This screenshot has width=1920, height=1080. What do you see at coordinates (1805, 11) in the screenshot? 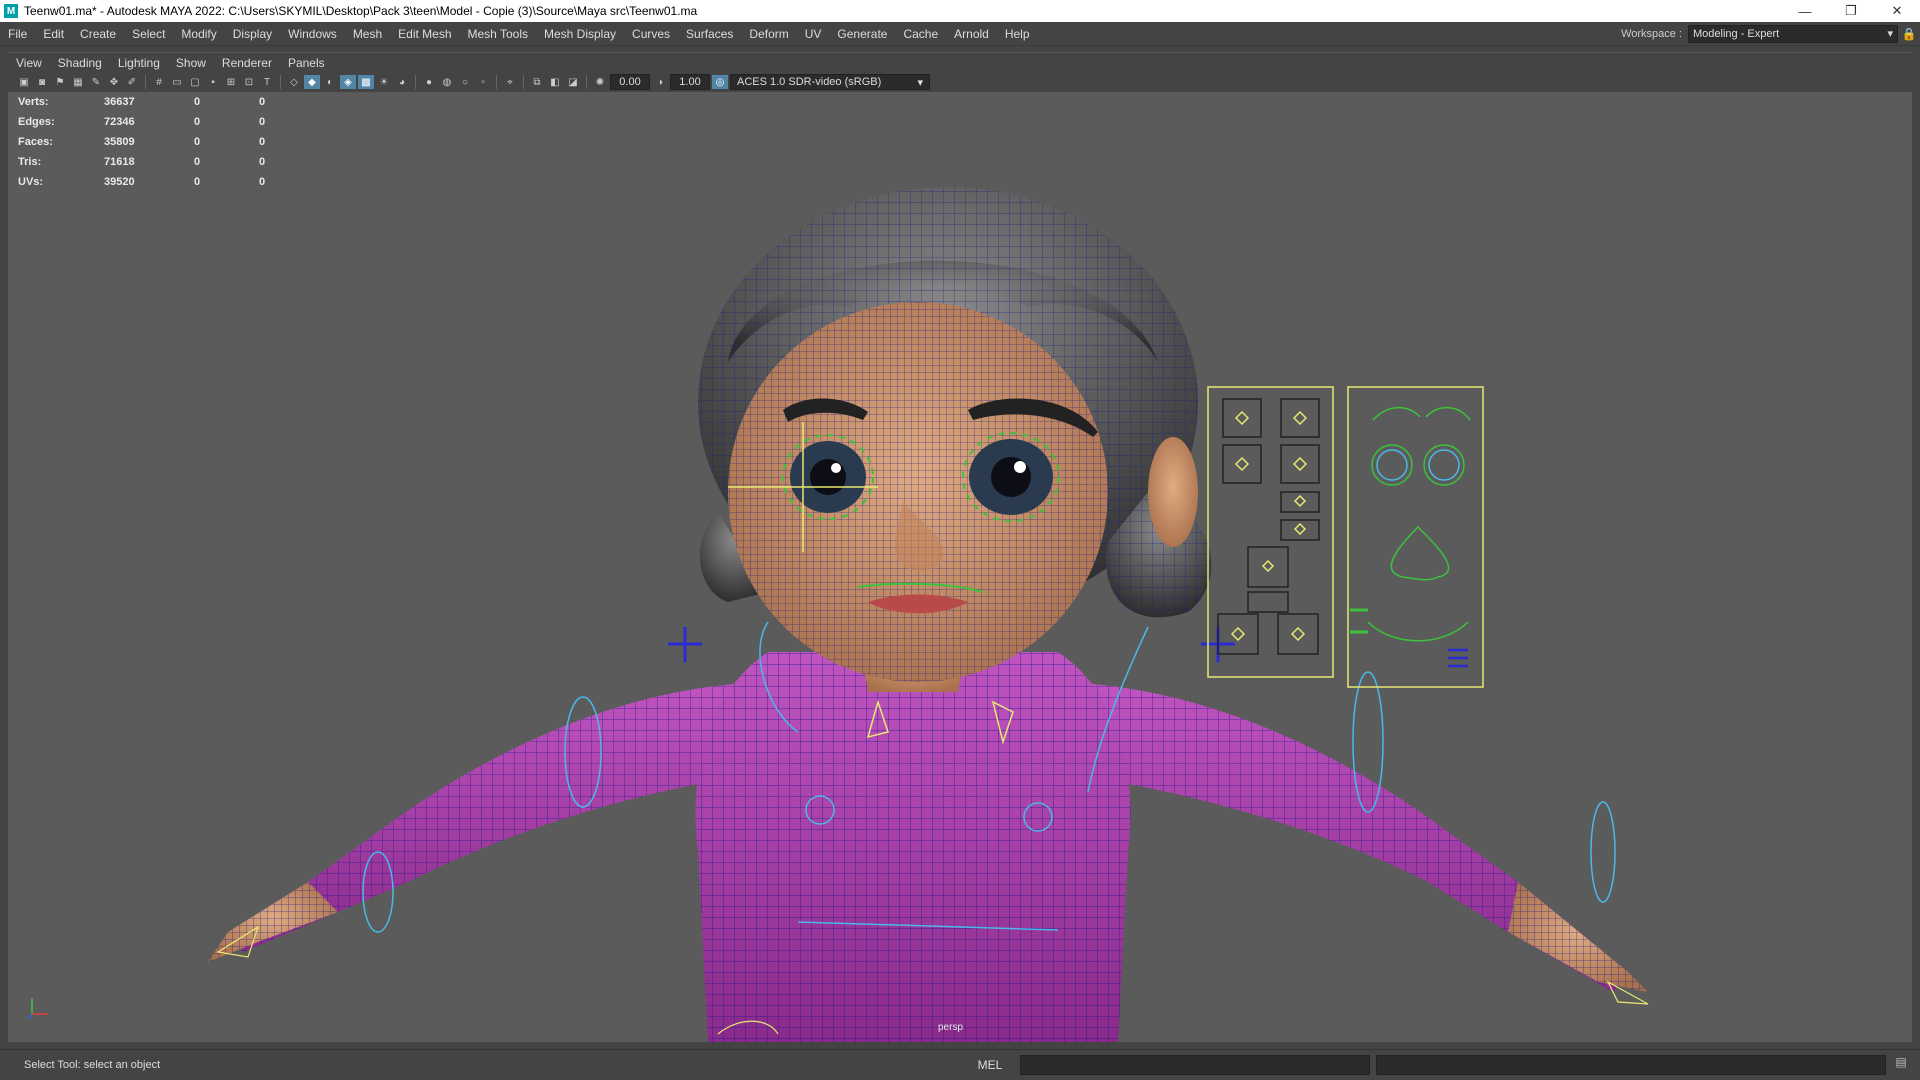
I see `minimize-button: —` at bounding box center [1805, 11].